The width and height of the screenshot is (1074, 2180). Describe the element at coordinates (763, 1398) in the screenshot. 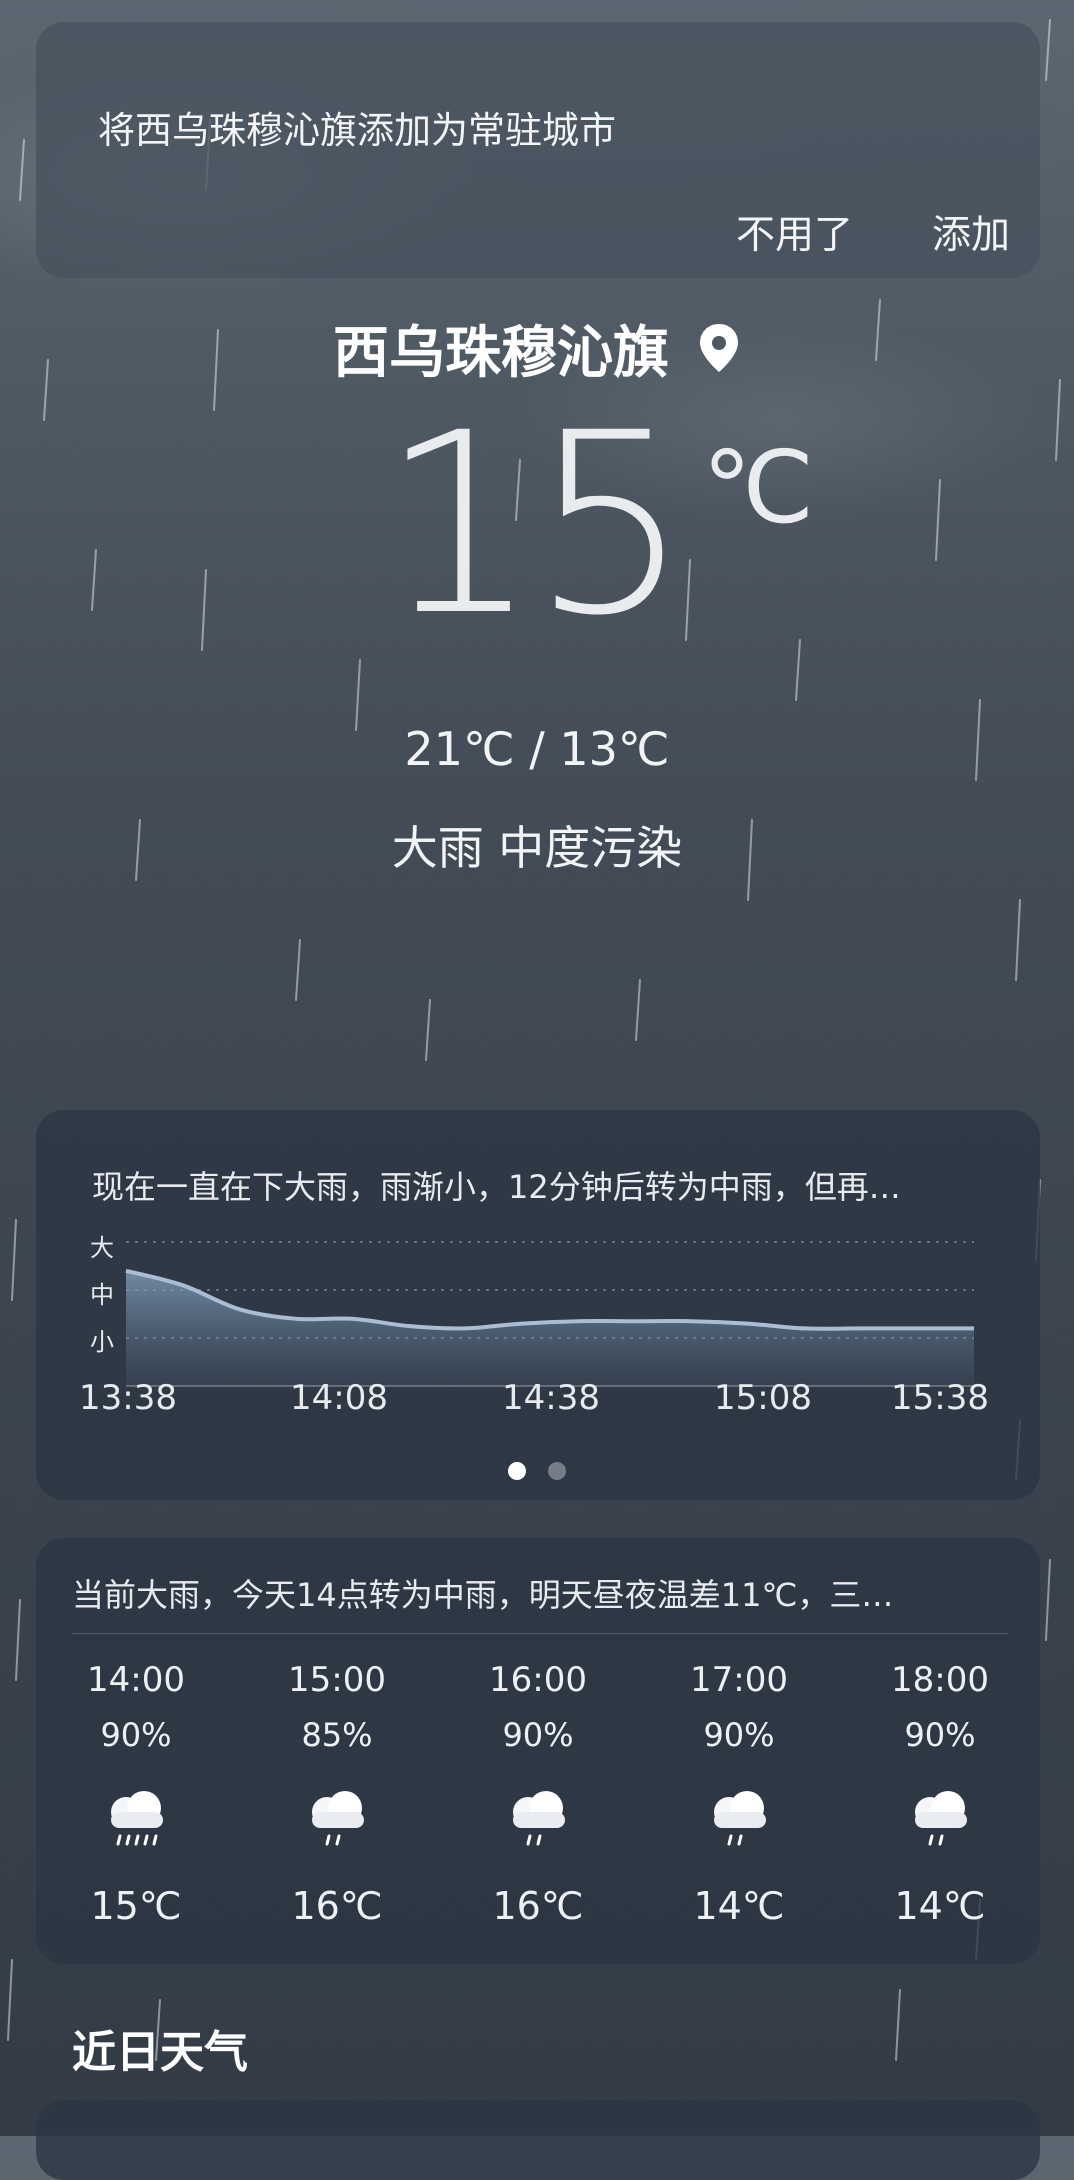

I see `time-label: 15:08` at that location.